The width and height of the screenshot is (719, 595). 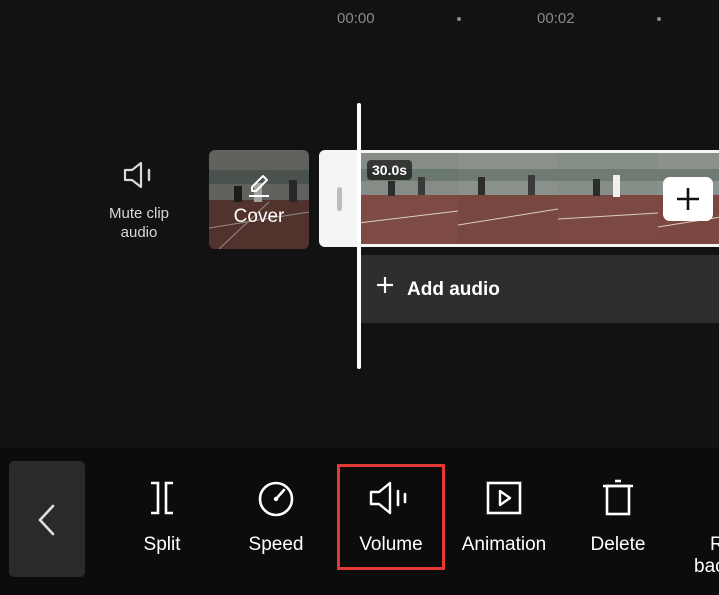 I want to click on volume-button: Volume, so click(x=391, y=523).